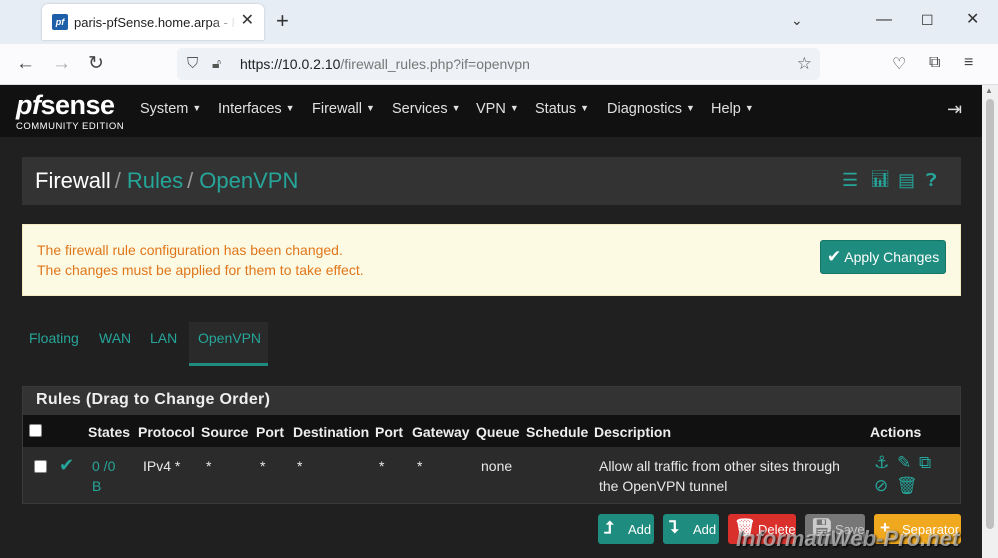 The width and height of the screenshot is (998, 558). What do you see at coordinates (899, 64) in the screenshot?
I see `pocket-icon: ♡` at bounding box center [899, 64].